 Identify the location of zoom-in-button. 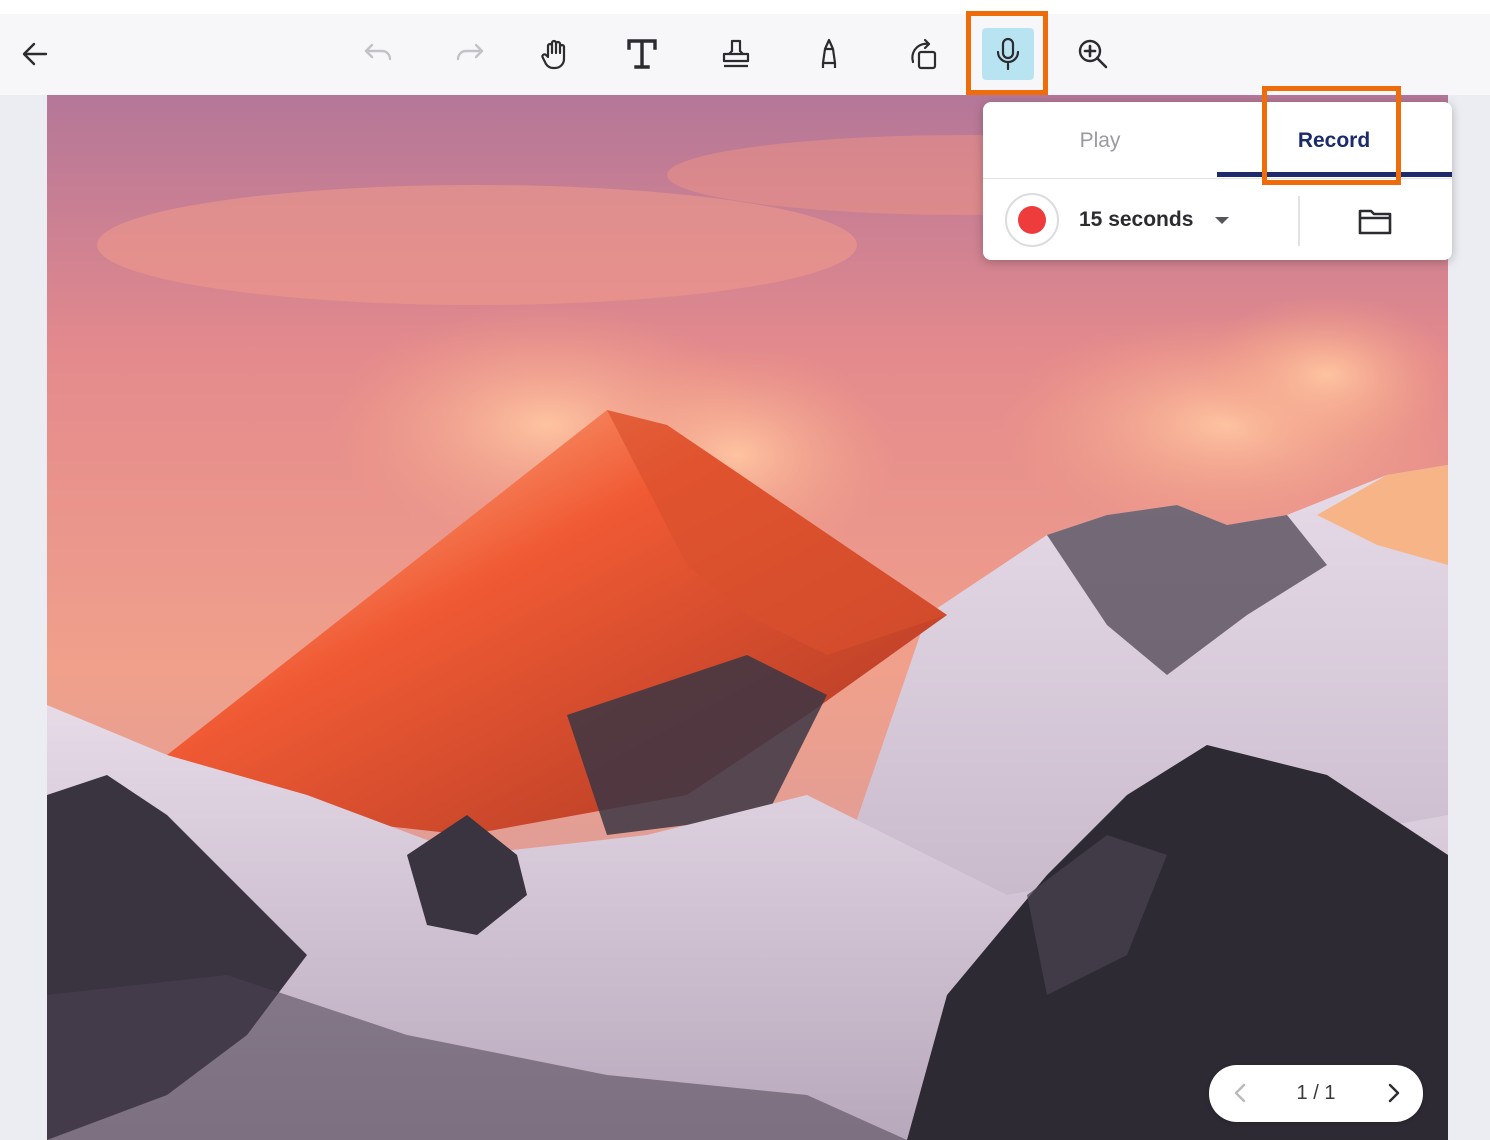
(1093, 54).